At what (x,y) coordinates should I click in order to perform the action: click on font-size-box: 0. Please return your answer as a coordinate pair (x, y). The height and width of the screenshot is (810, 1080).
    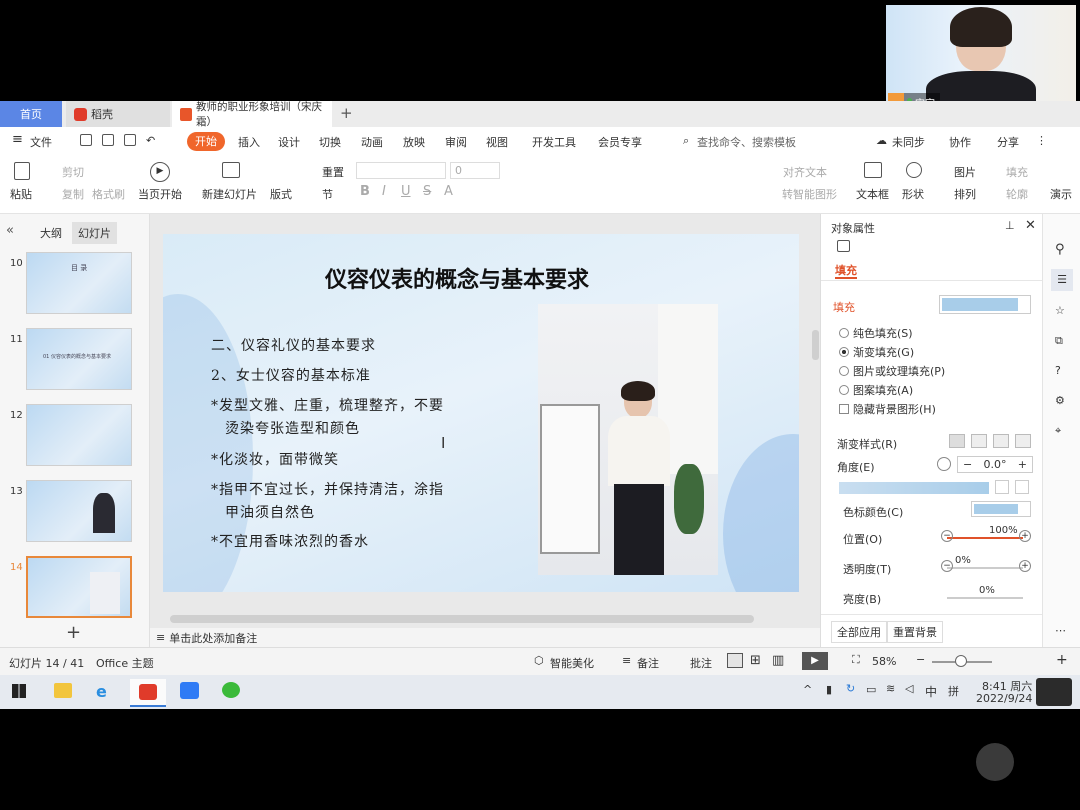
    Looking at the image, I should click on (475, 170).